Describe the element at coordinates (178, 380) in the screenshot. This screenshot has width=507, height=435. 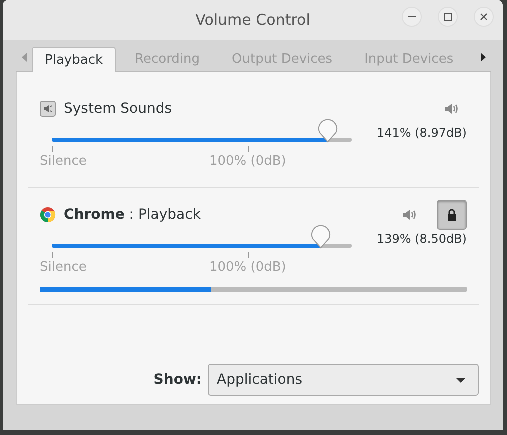
I see `show-label: Show:` at that location.